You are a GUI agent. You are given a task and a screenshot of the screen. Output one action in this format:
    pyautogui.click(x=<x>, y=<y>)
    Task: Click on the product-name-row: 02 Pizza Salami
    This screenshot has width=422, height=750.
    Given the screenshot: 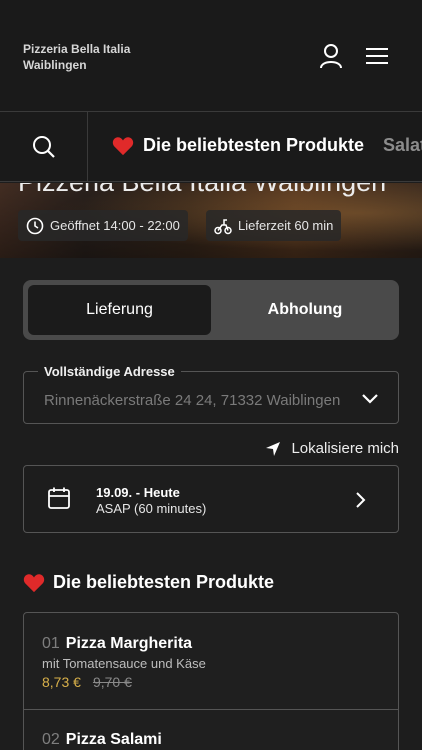 What is the action you would take?
    pyautogui.click(x=220, y=740)
    